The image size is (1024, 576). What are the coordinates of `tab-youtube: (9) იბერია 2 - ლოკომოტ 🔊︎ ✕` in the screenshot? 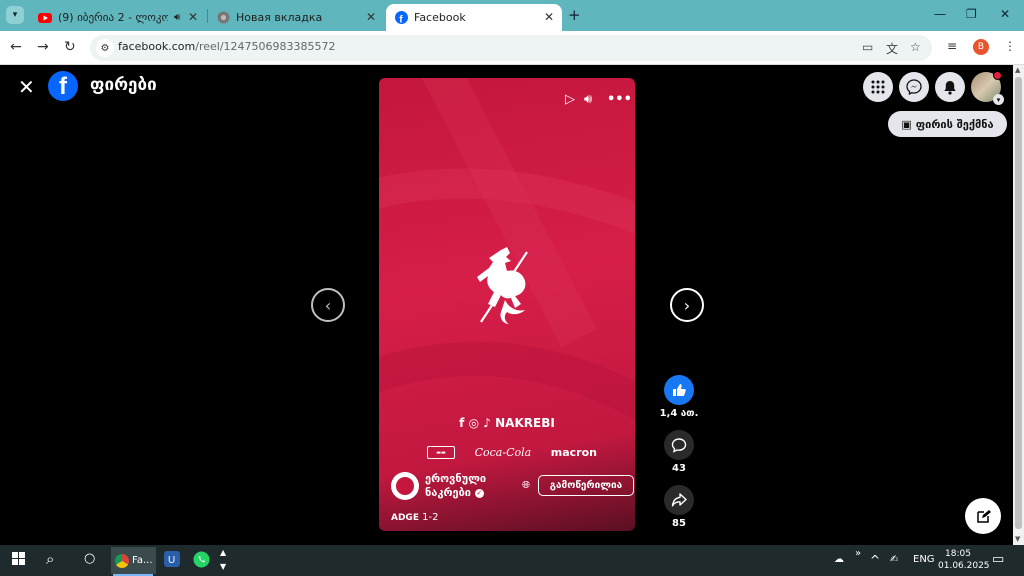 It's located at (118, 17).